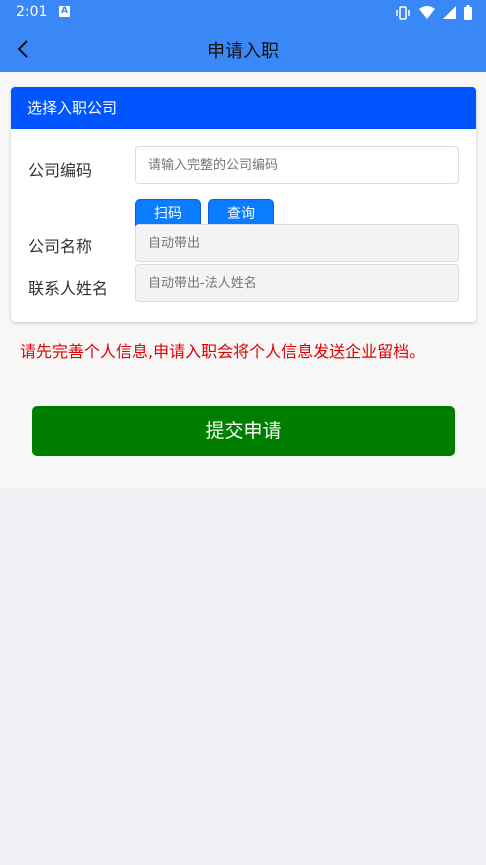  What do you see at coordinates (243, 431) in the screenshot?
I see `submit-button: 提交申请` at bounding box center [243, 431].